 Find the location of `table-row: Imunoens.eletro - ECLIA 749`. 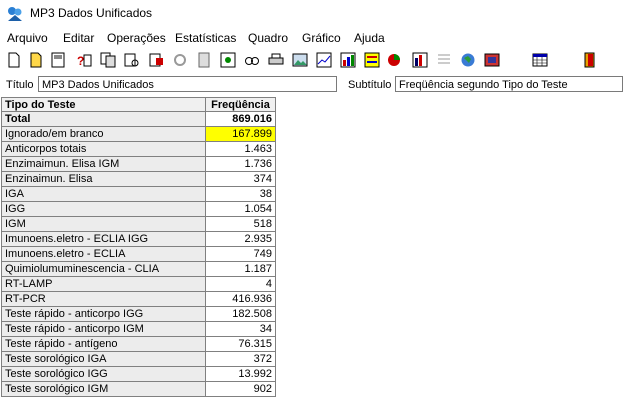

table-row: Imunoens.eletro - ECLIA 749 is located at coordinates (138, 254).